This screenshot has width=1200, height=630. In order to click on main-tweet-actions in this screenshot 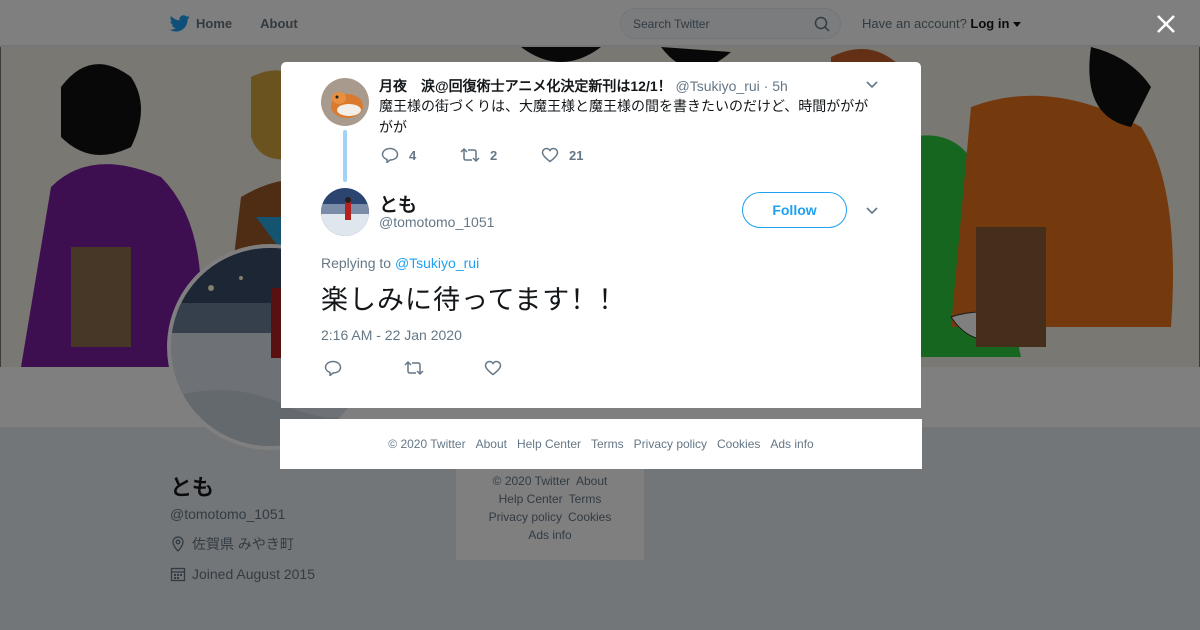, I will do `click(418, 368)`.